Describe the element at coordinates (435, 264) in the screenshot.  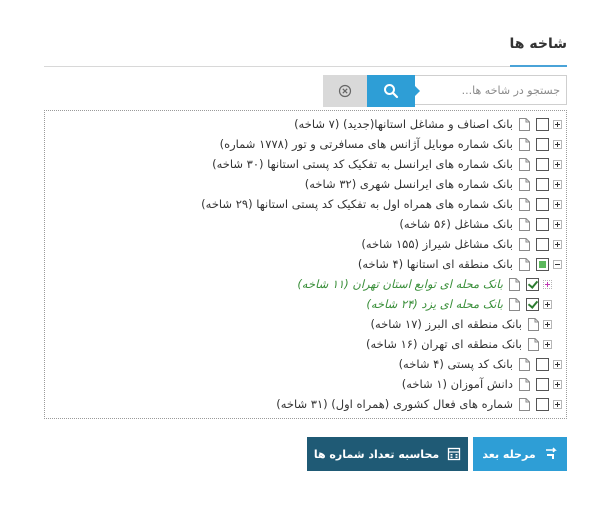
I see `tree-item-label: بانک منطقه ای استانها (۴ شاخه)` at that location.